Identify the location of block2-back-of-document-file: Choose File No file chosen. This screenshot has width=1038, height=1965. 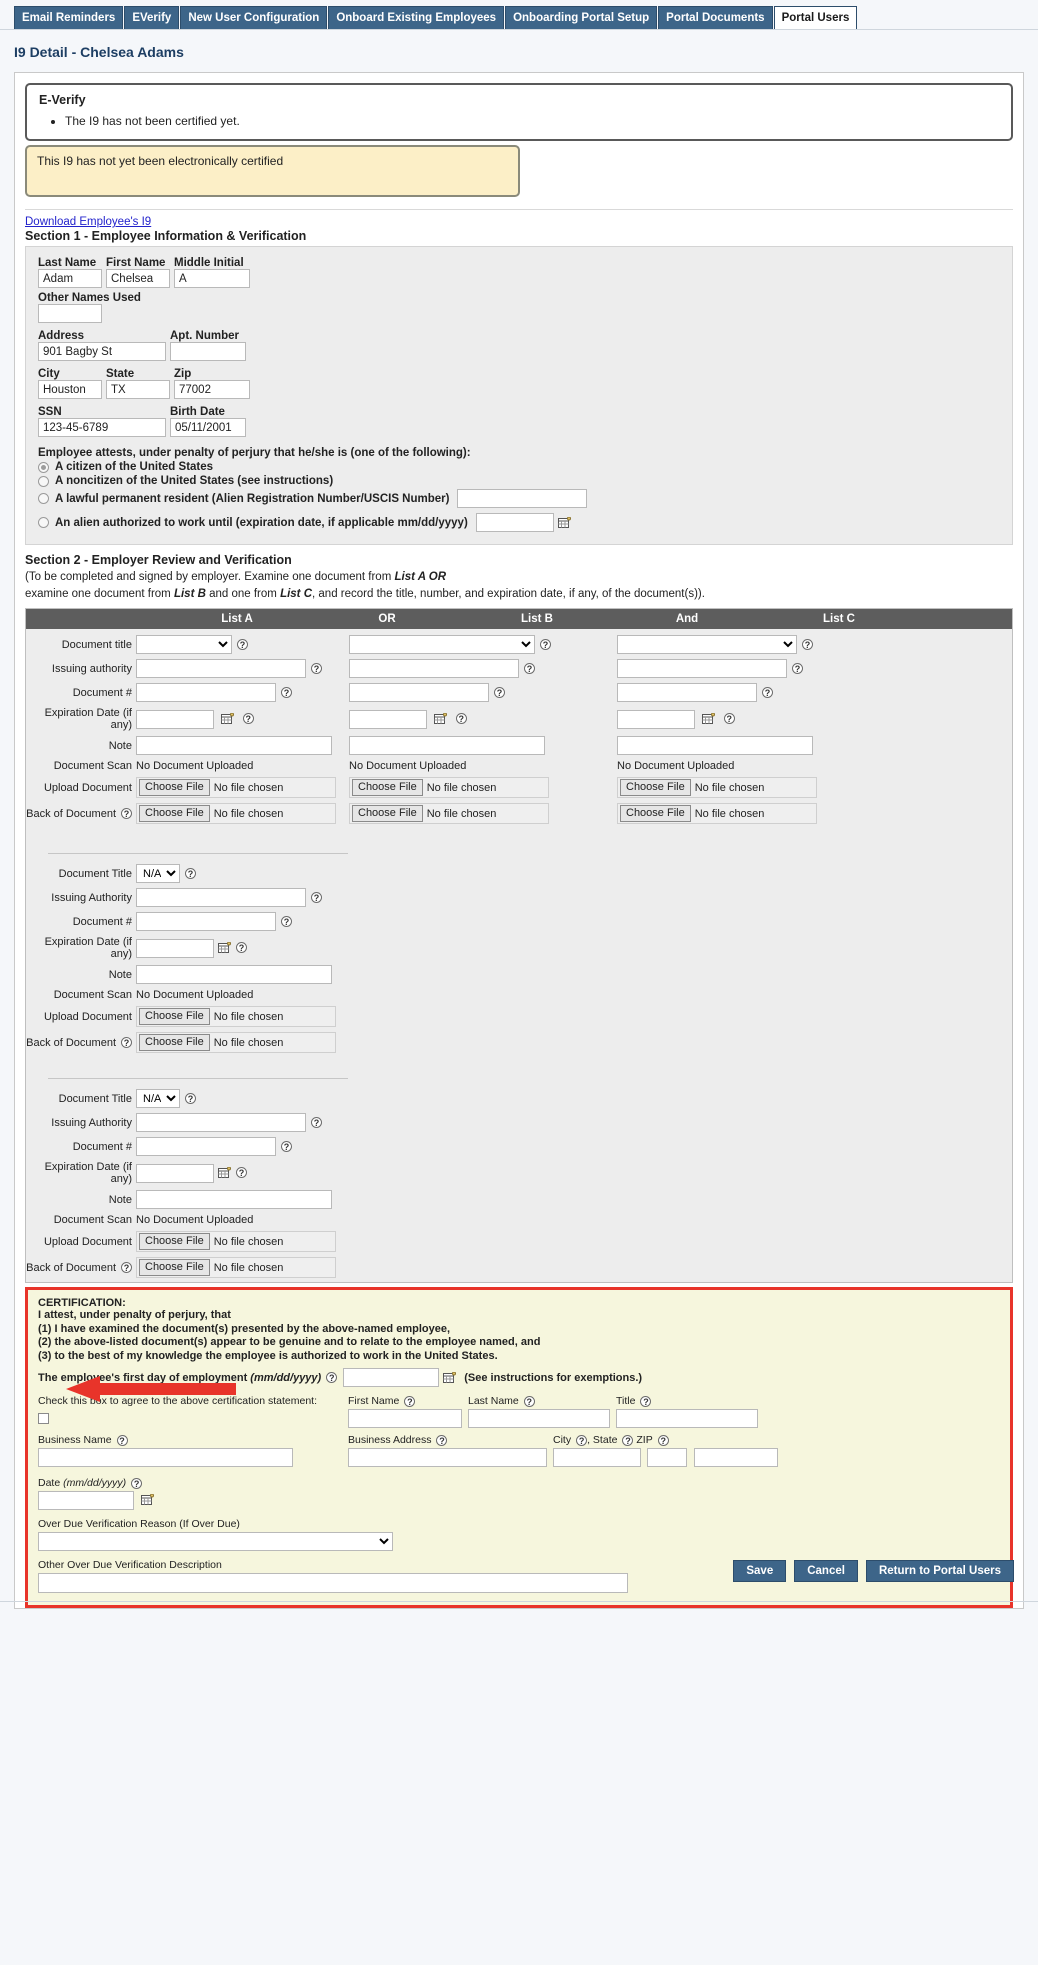
(236, 1267).